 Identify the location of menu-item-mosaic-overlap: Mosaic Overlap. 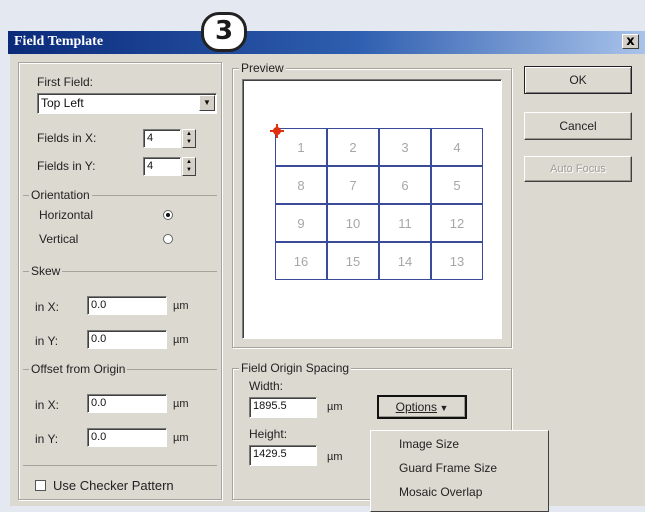
(440, 492).